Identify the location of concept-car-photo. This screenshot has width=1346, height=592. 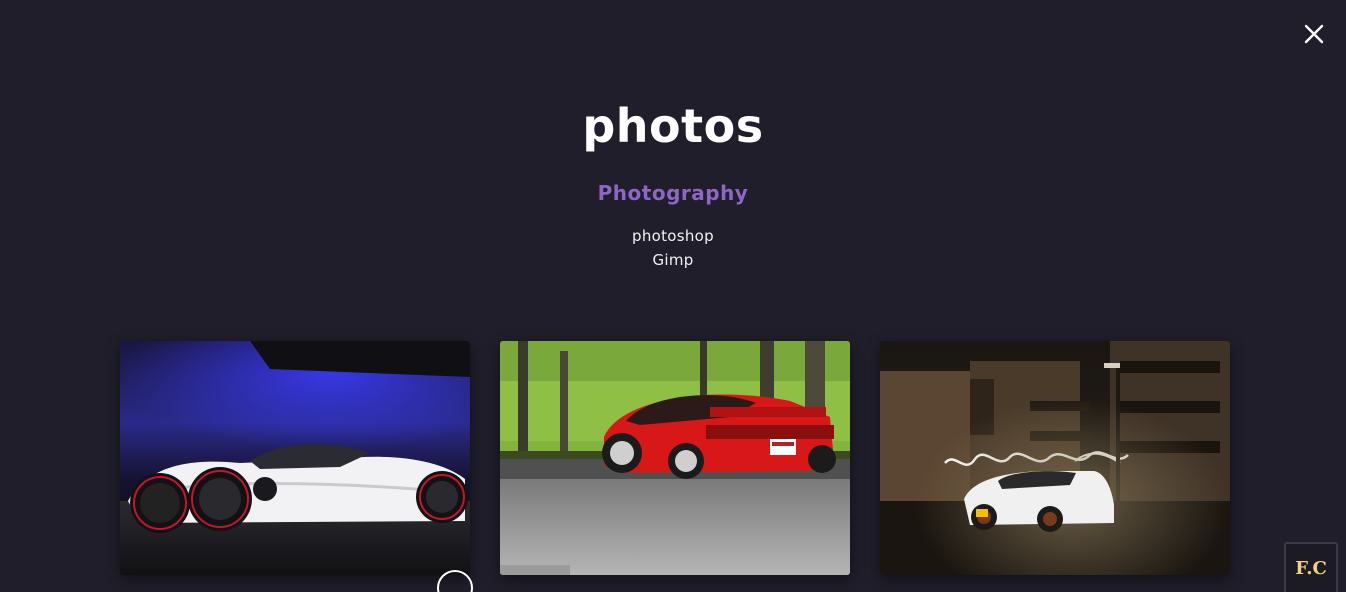
(295, 458).